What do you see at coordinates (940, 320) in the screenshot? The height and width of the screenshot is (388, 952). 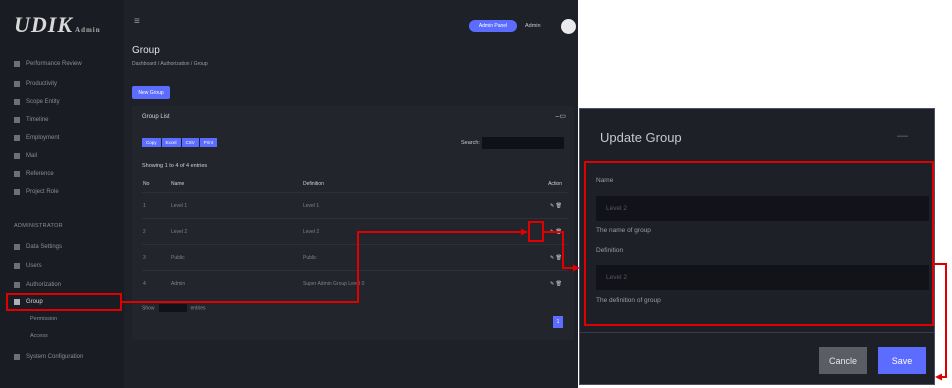 I see `arrow-body-to-save` at bounding box center [940, 320].